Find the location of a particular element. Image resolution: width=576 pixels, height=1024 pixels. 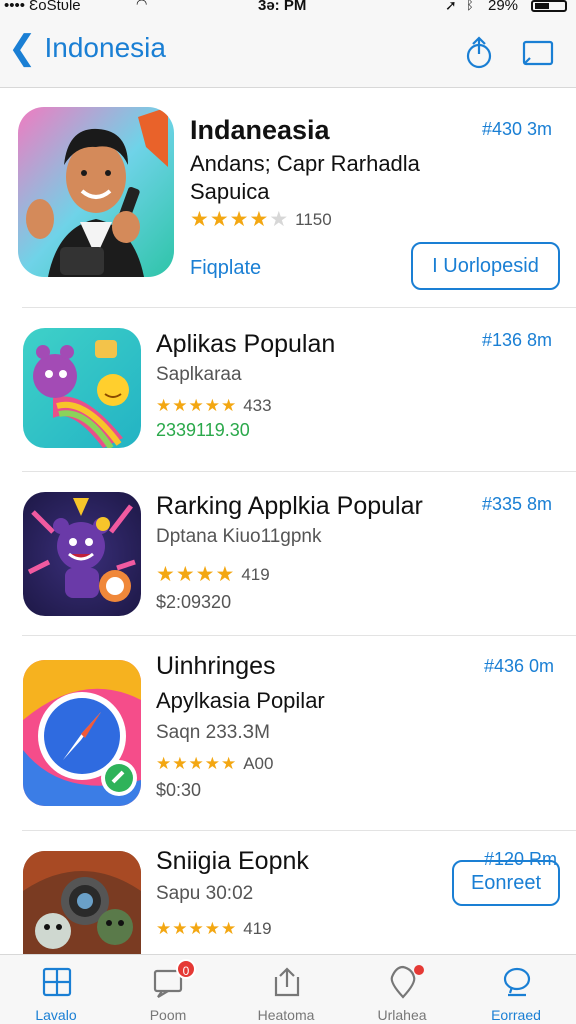

app-subtitle: Dptana Kiuo11gpnk is located at coordinates (239, 536).